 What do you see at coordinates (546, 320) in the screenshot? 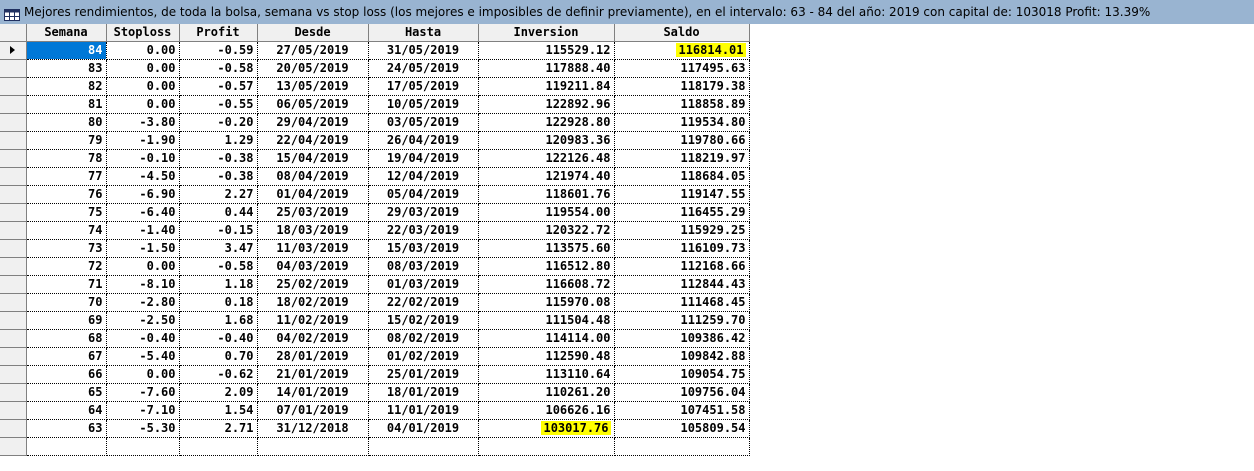
I see `cell-inversion: 111504.48` at bounding box center [546, 320].